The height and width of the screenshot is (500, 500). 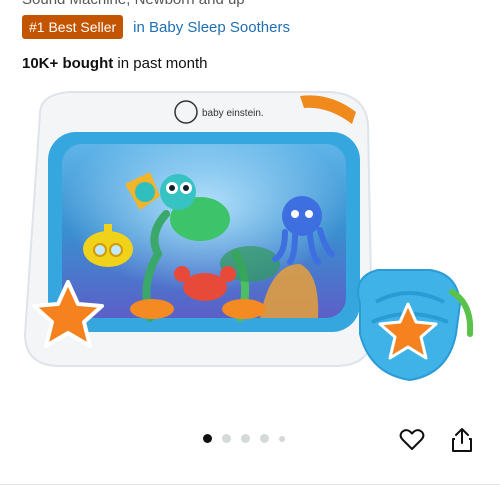 I want to click on best-seller-category-link: in Baby Sleep Soothers, so click(x=211, y=27).